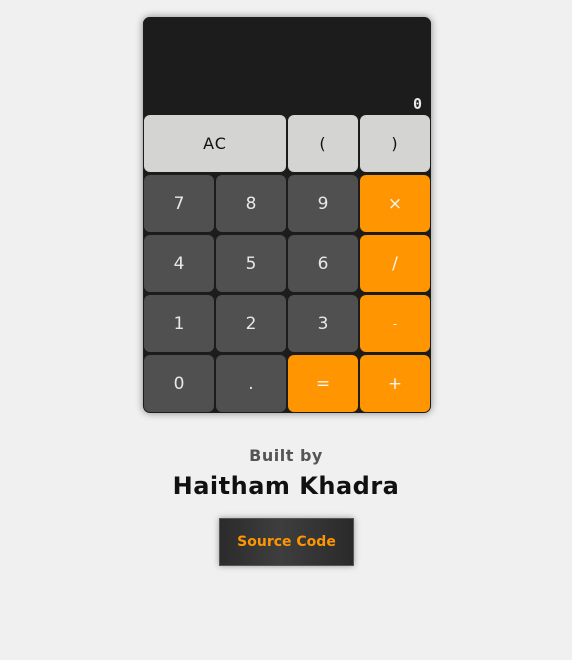 The image size is (572, 660). I want to click on divide-button: /, so click(395, 263).